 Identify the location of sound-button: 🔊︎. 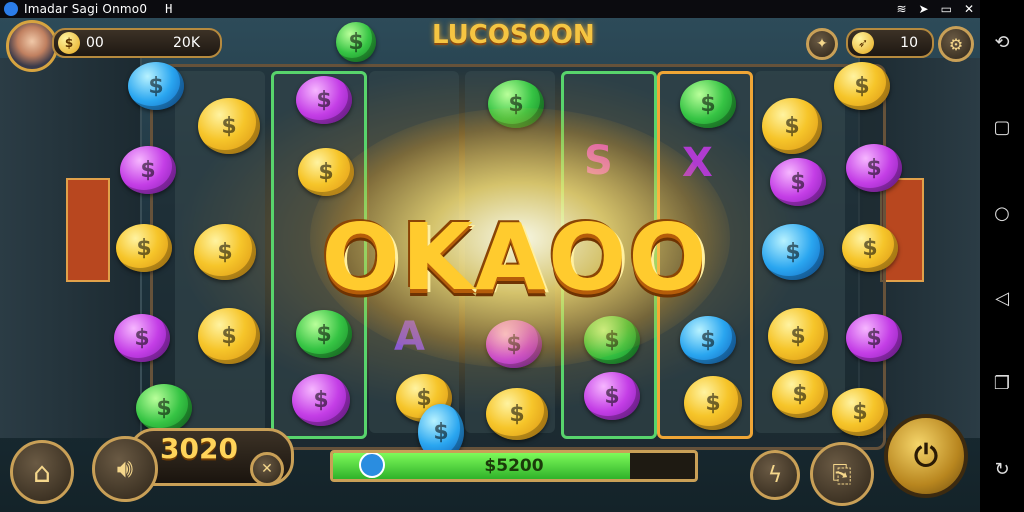
(125, 469).